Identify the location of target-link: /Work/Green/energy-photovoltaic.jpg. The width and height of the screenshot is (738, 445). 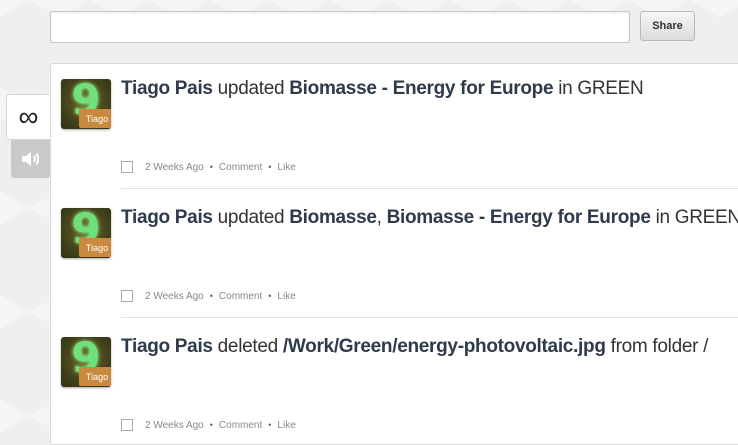
(444, 346).